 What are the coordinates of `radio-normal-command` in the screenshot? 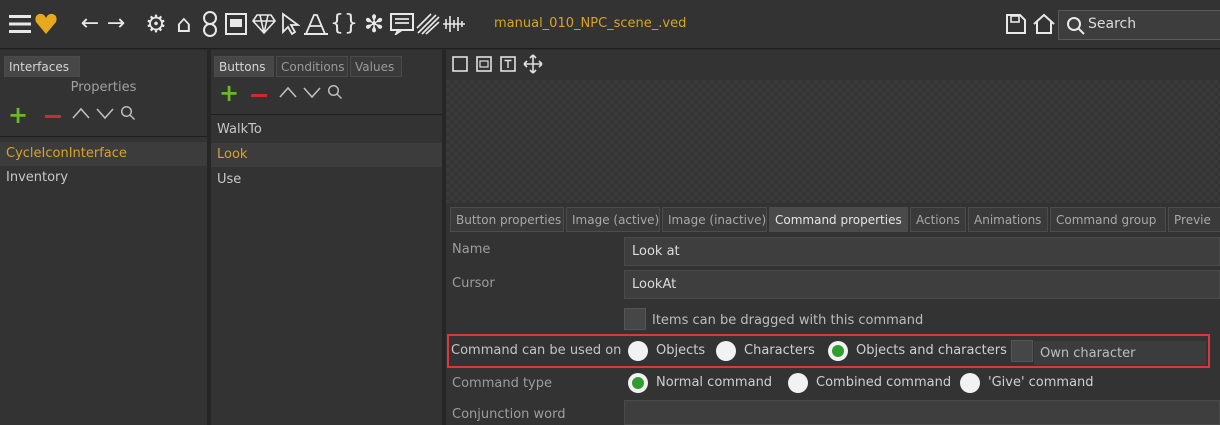 It's located at (638, 383).